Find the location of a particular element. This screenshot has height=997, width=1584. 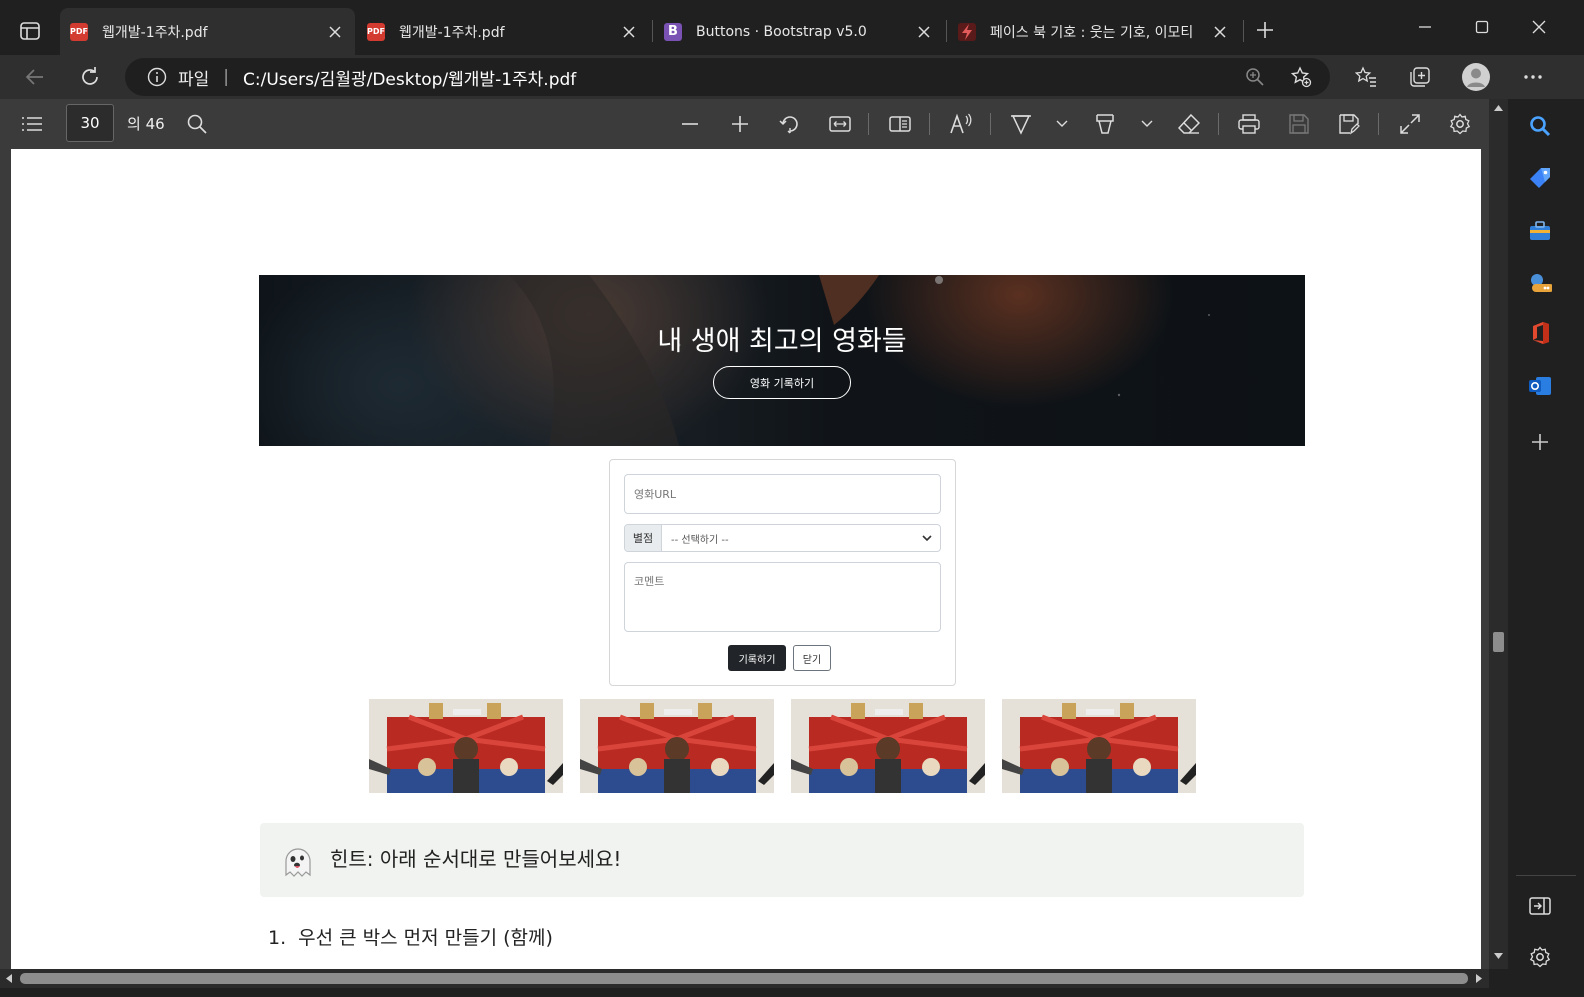

scroll-up-icon is located at coordinates (1498, 108).